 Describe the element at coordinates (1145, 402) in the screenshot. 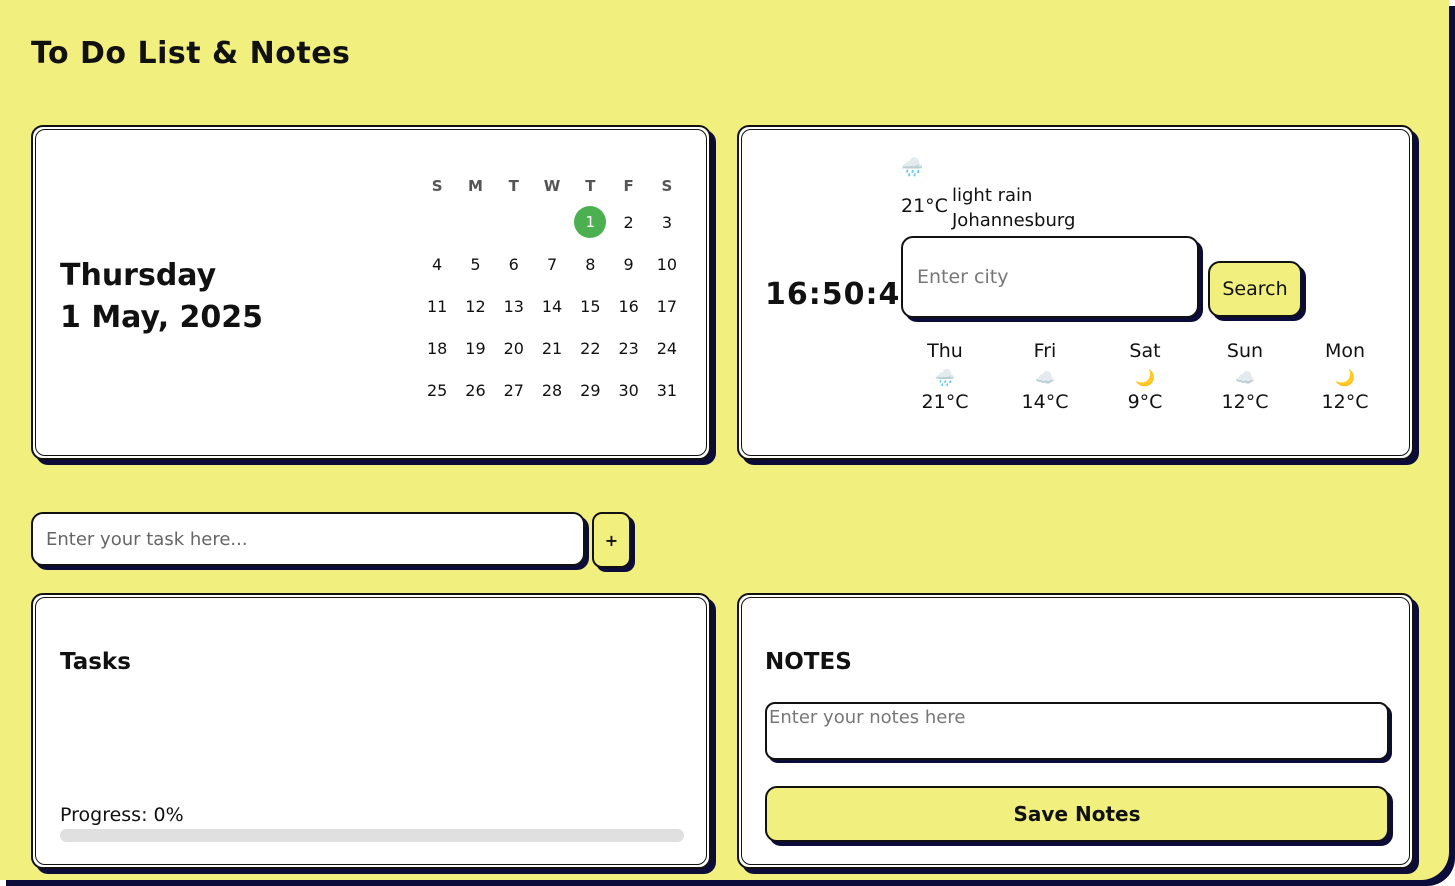

I see `forecast-temperature: 9°C` at that location.